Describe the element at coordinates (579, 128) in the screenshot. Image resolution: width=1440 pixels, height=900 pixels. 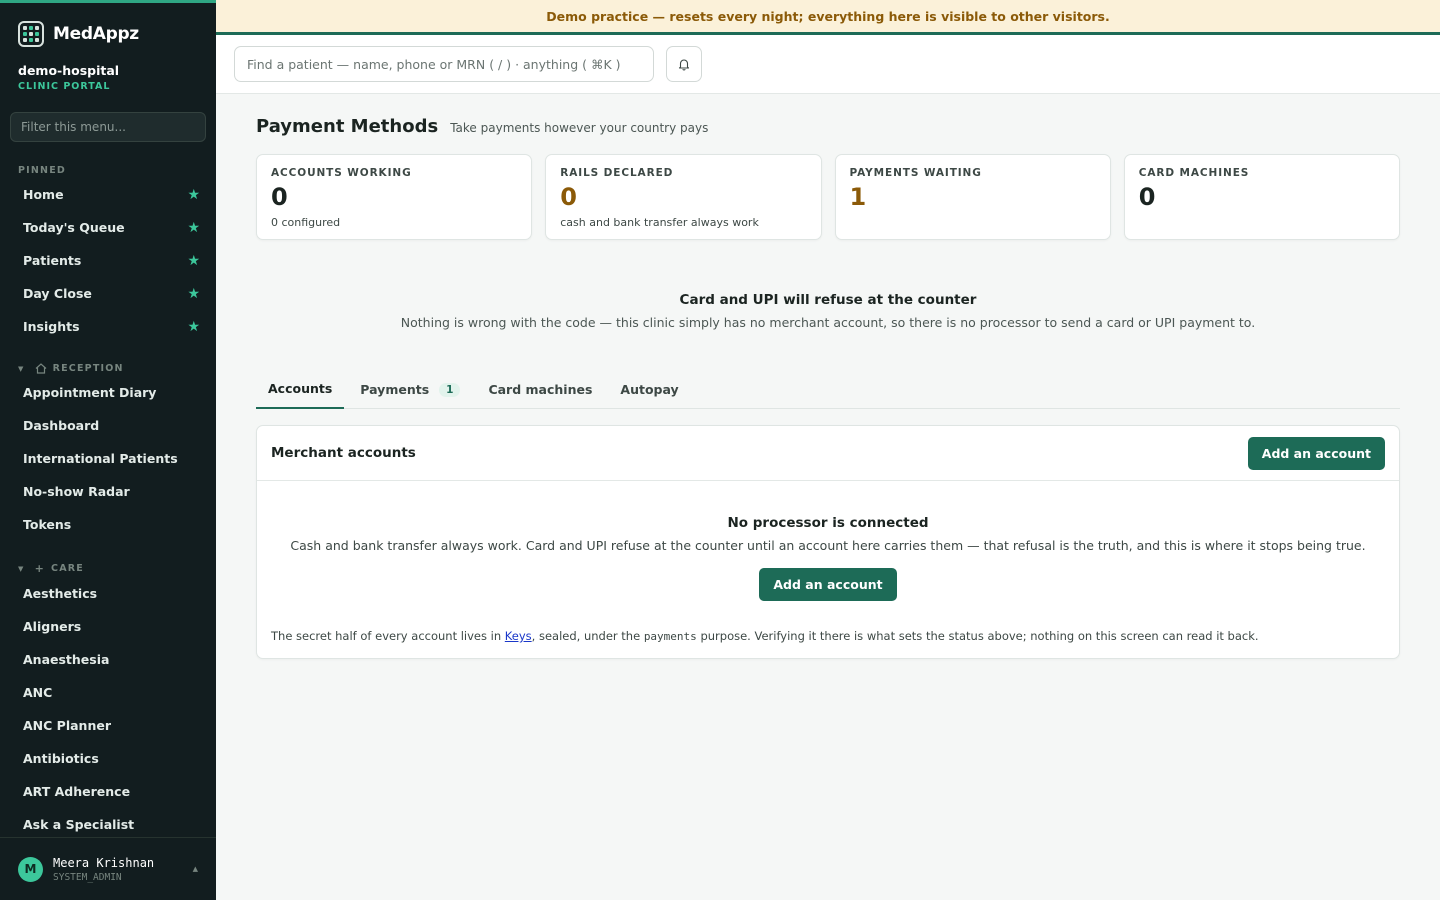
I see `page-subtitle: Take payments however your country pays` at that location.